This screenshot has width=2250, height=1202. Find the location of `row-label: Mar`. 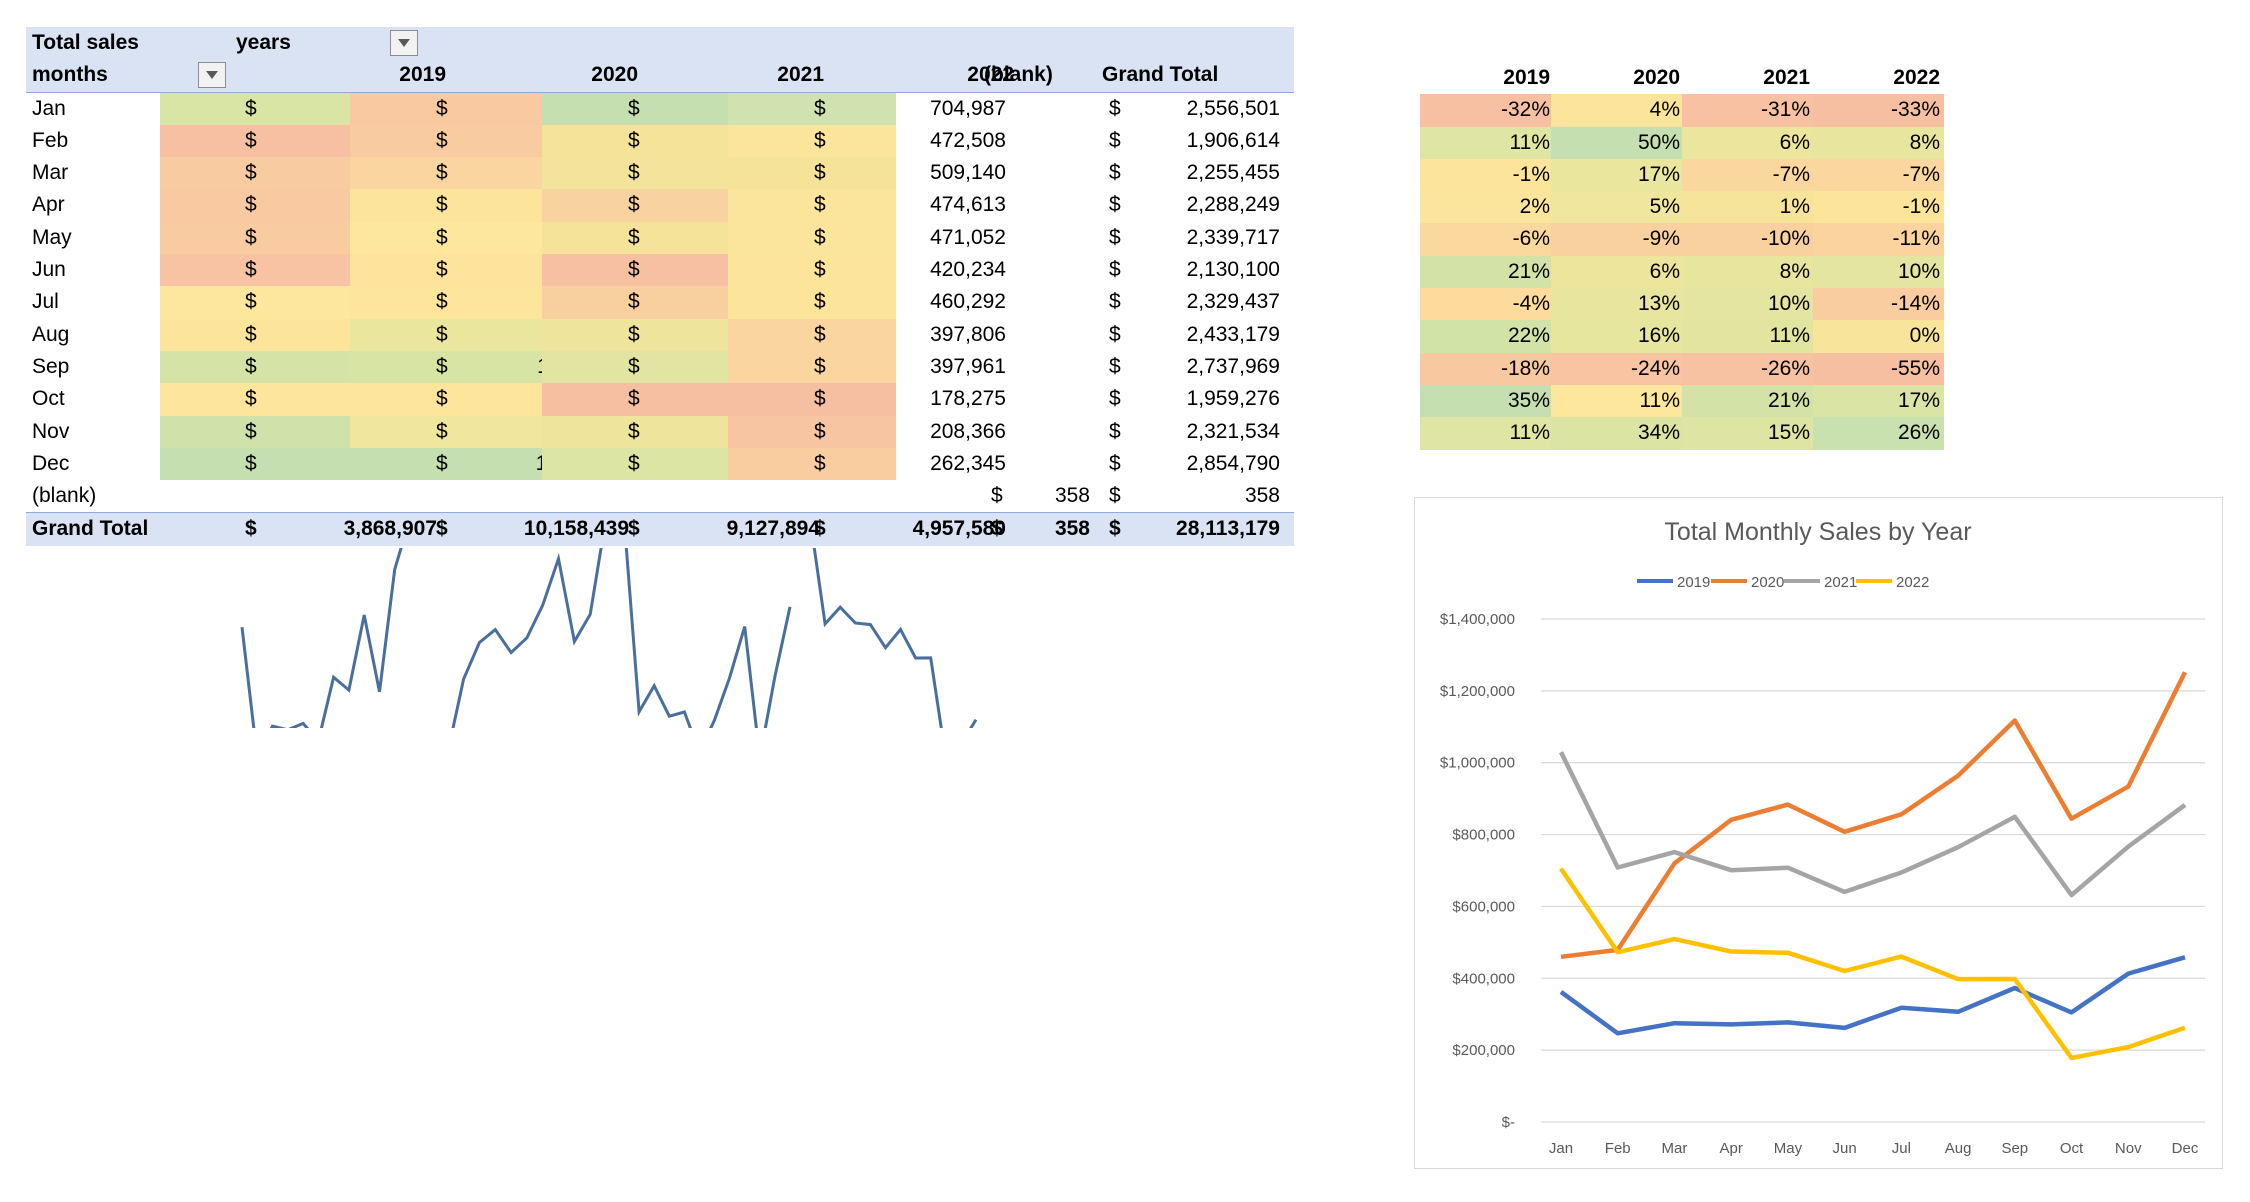

row-label: Mar is located at coordinates (50, 173).